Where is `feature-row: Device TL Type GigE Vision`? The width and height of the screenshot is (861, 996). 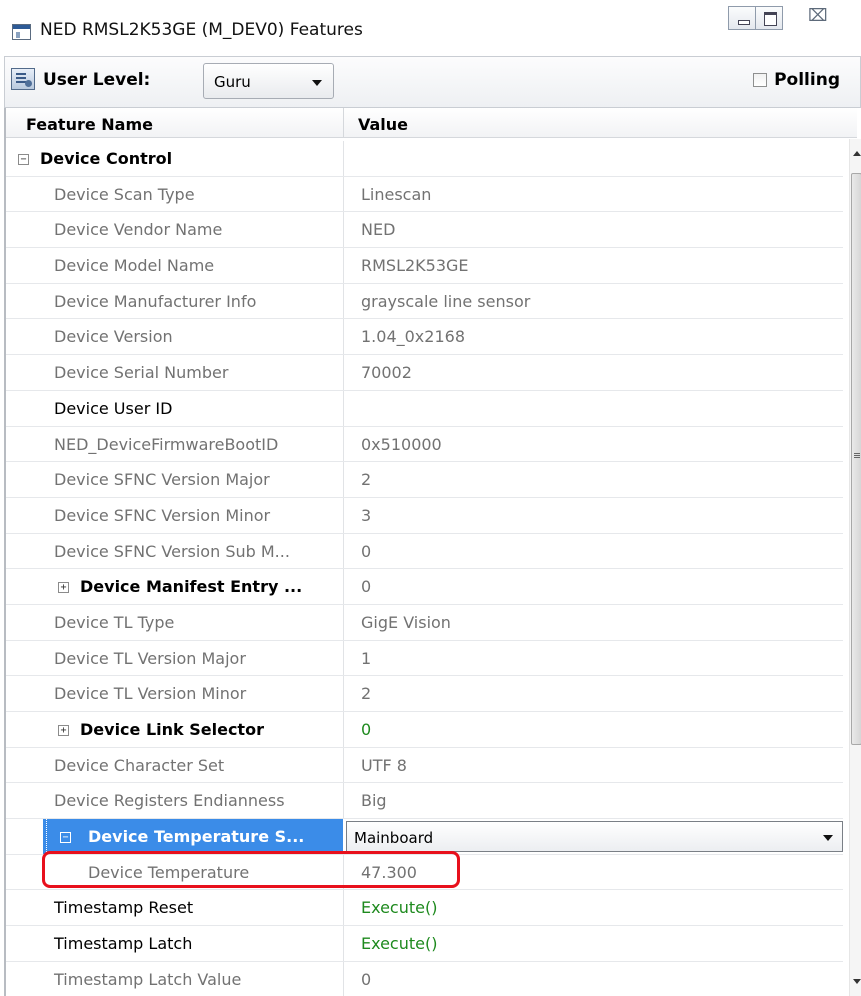
feature-row: Device TL Type GigE Vision is located at coordinates (424, 622).